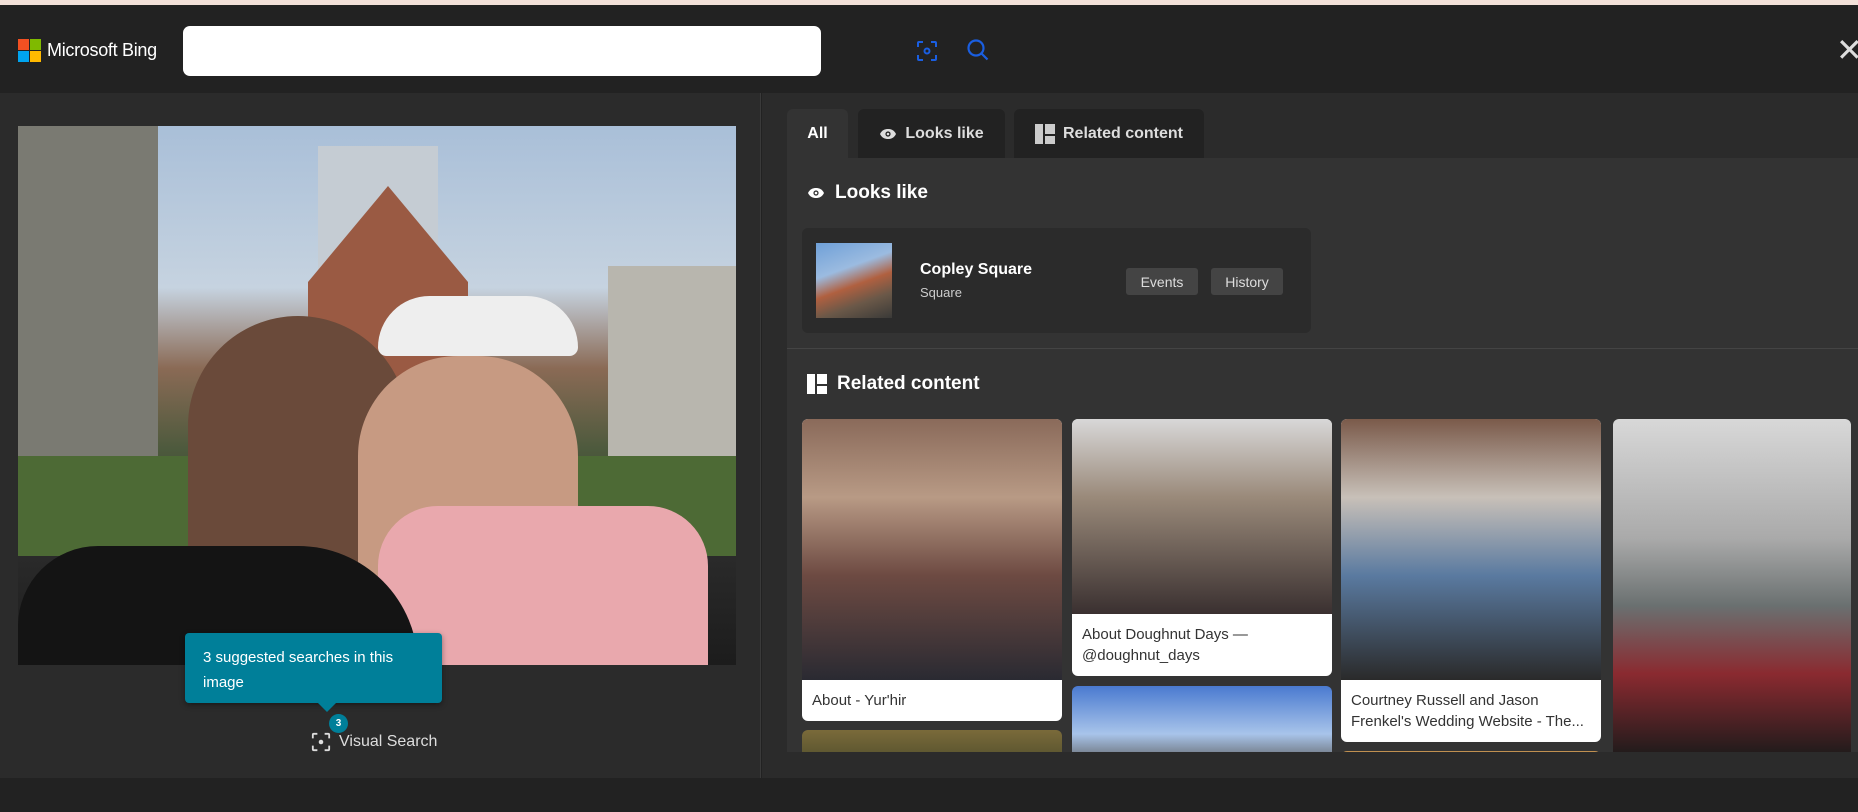 This screenshot has width=1858, height=812. I want to click on tab-label: All, so click(817, 133).